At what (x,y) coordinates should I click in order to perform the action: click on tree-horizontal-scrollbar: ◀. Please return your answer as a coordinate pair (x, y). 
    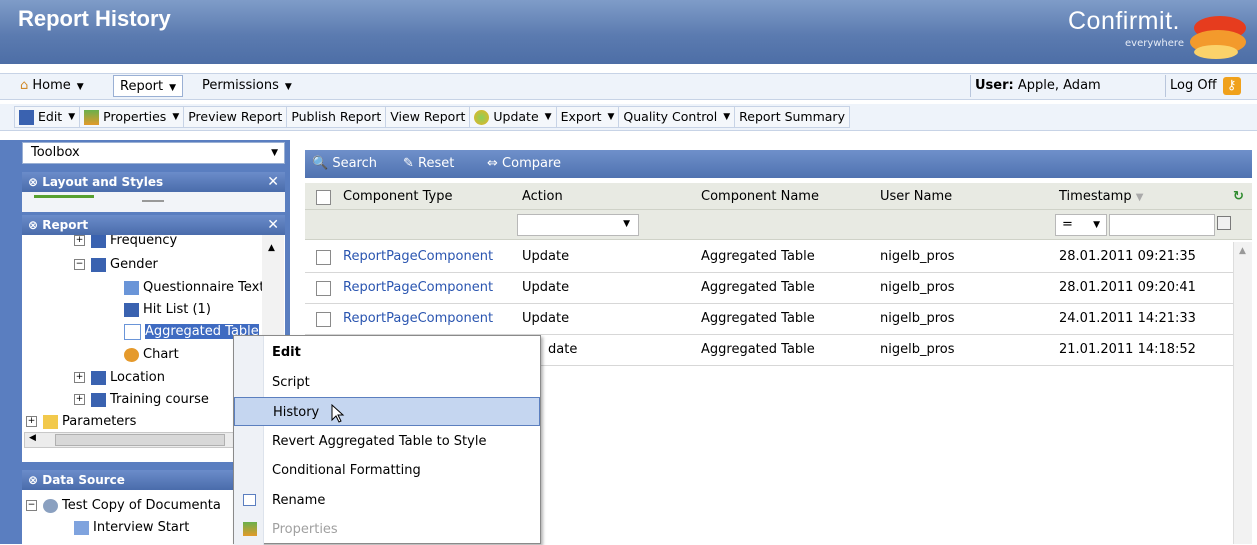
    Looking at the image, I should click on (143, 440).